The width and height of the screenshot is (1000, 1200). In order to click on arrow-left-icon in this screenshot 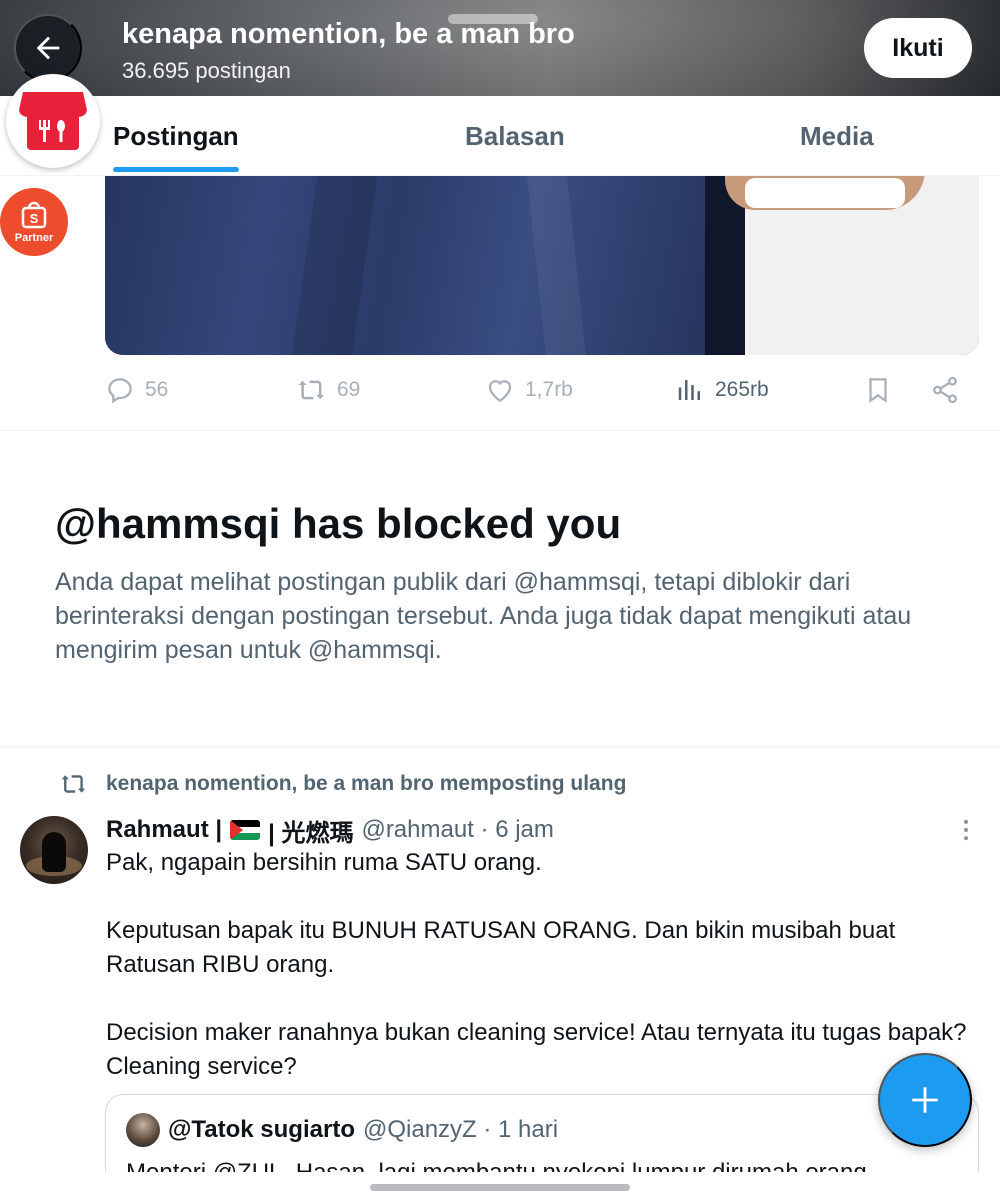, I will do `click(48, 48)`.